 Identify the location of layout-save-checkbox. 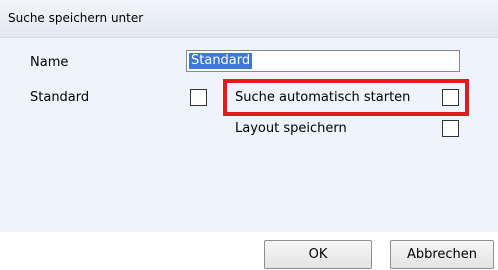
(450, 128).